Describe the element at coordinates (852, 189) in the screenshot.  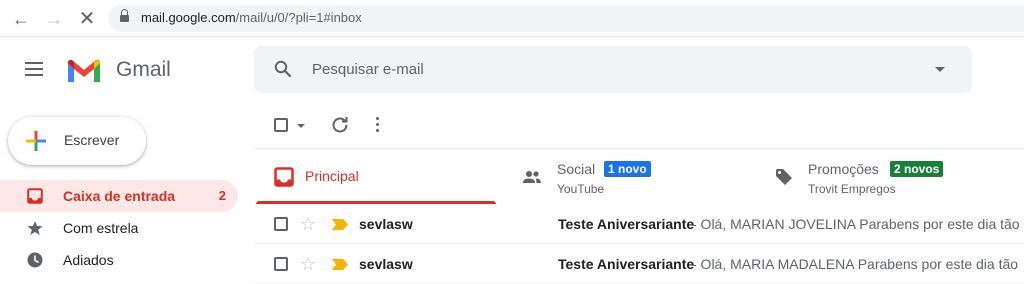
I see `tab-sender-preview: Trovit Empregos` at that location.